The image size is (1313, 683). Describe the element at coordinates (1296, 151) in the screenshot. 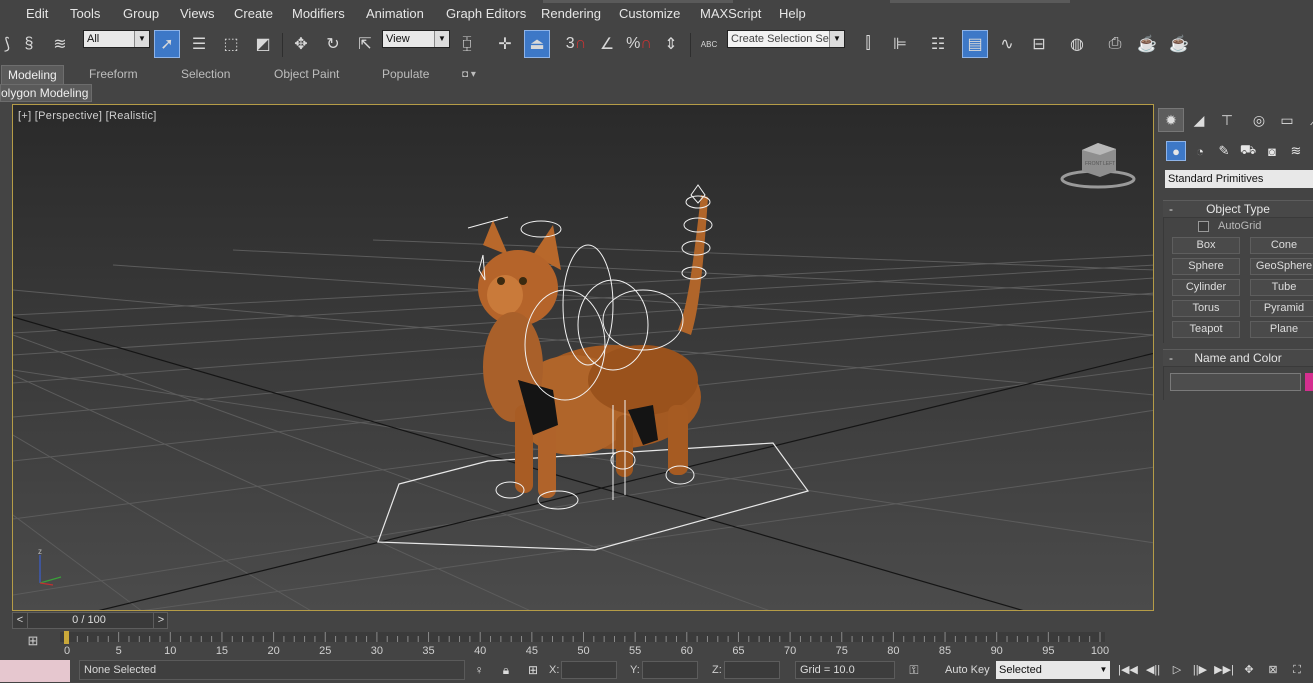

I see `spacewarps-category-icon: ≋` at that location.